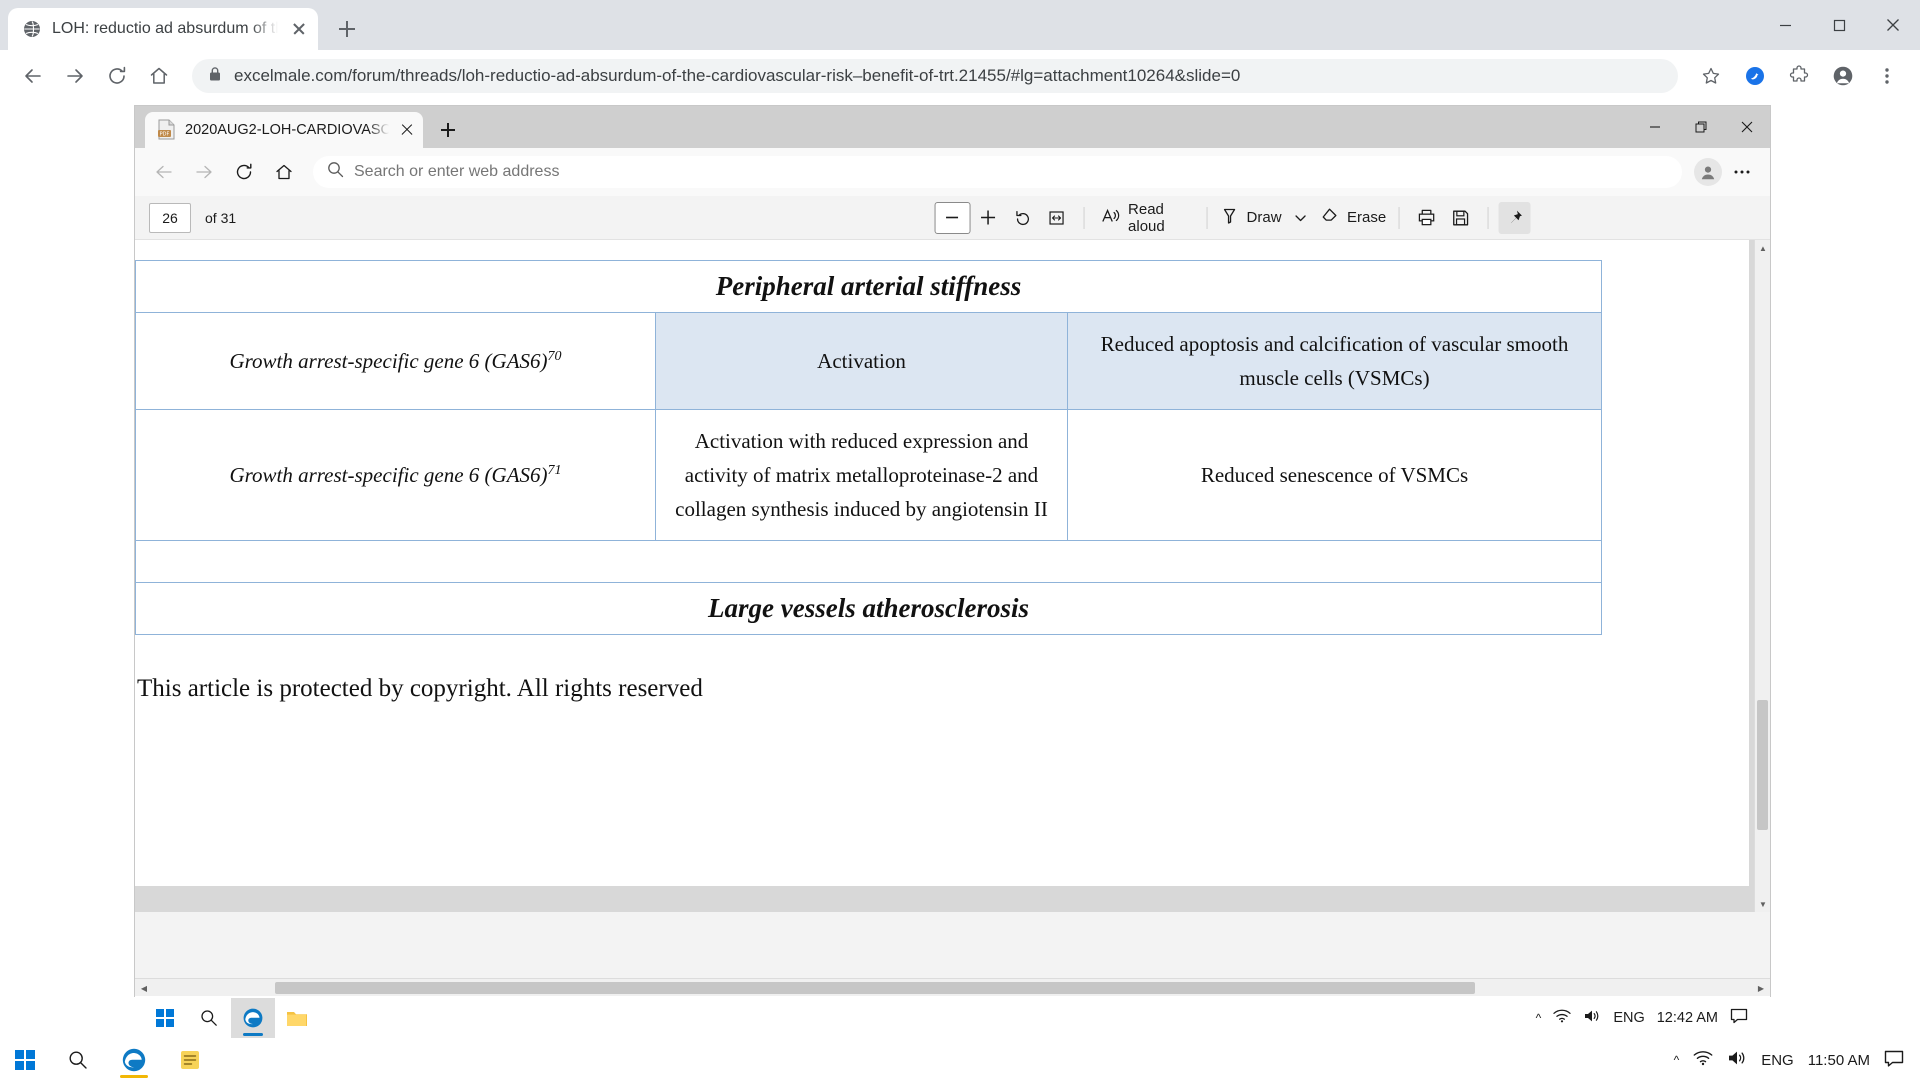 Image resolution: width=1920 pixels, height=1080 pixels. Describe the element at coordinates (457, 171) in the screenshot. I see `edge-address-placeholder: Search or enter web address` at that location.